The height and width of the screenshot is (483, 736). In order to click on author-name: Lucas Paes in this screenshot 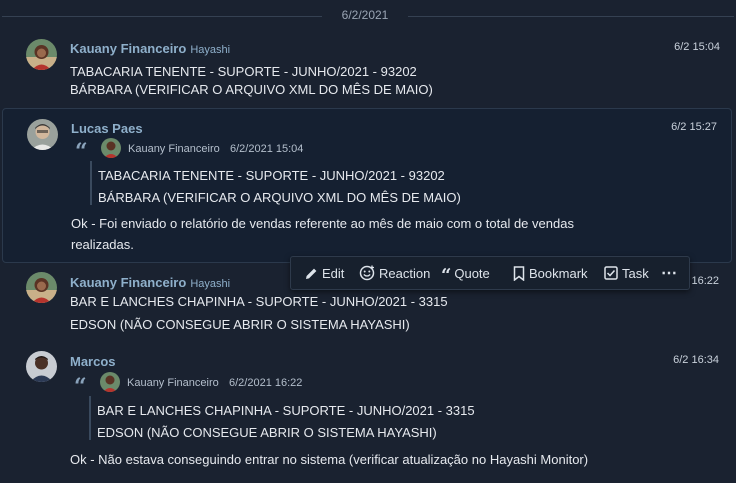, I will do `click(107, 128)`.